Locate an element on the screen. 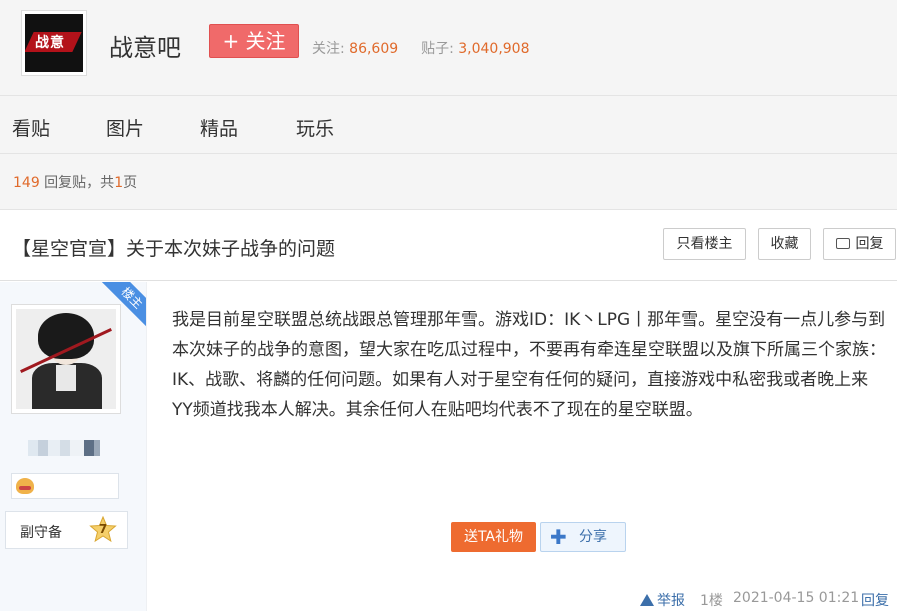 This screenshot has height=611, width=897. avatar is located at coordinates (66, 359).